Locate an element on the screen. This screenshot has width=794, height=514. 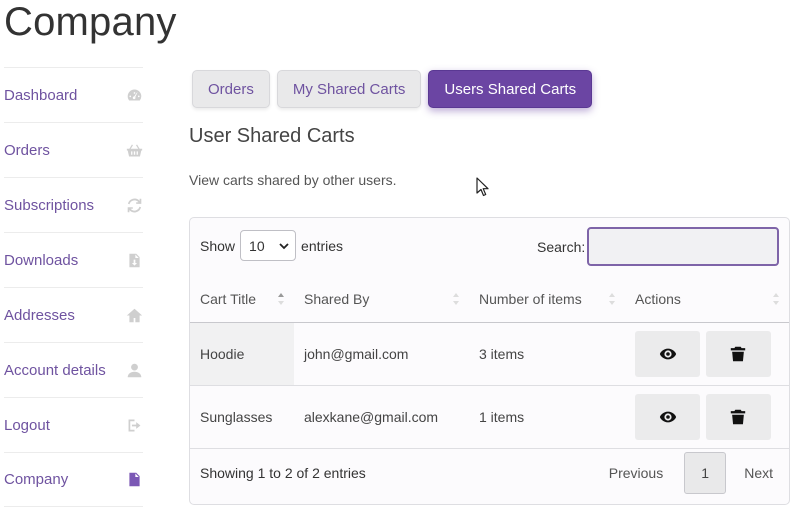
basket-icon is located at coordinates (134, 150).